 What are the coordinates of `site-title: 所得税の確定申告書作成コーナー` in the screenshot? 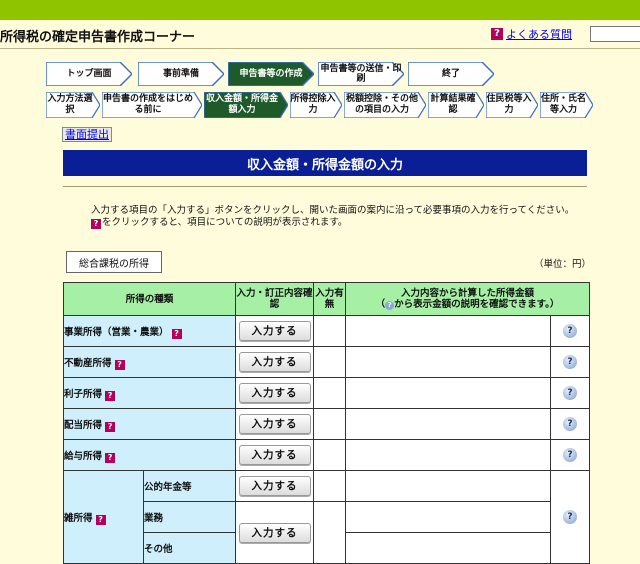 It's located at (98, 37).